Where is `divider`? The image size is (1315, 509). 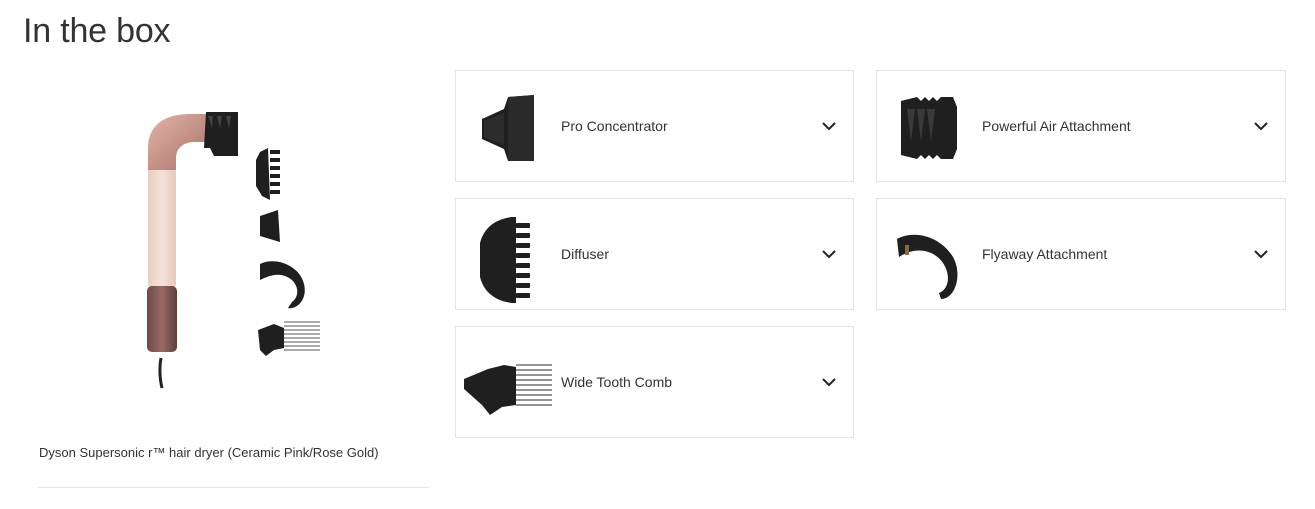 divider is located at coordinates (233, 487).